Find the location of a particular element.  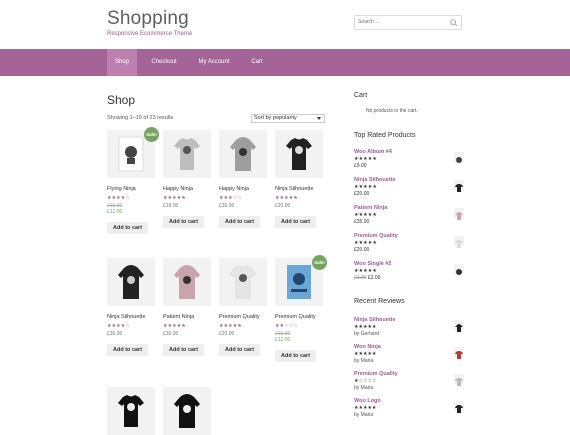

chevron-down-icon is located at coordinates (319, 118).